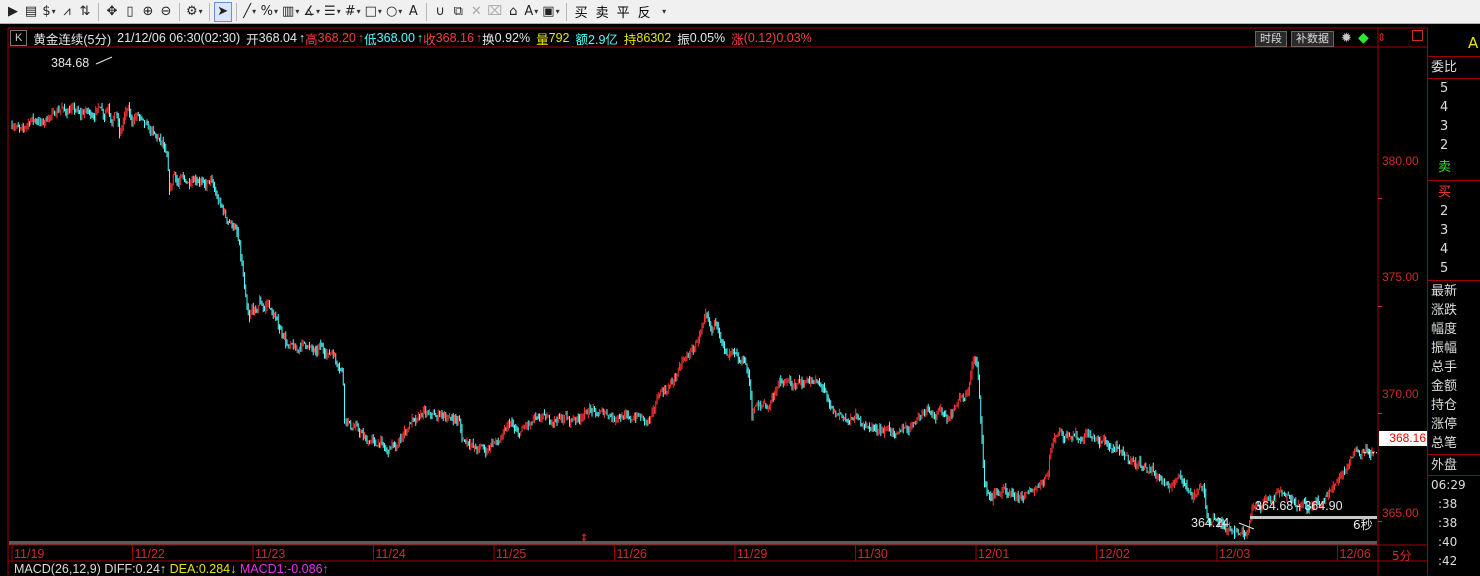 The width and height of the screenshot is (1480, 576). Describe the element at coordinates (1444, 348) in the screenshot. I see `field-amplitude: 振幅` at that location.